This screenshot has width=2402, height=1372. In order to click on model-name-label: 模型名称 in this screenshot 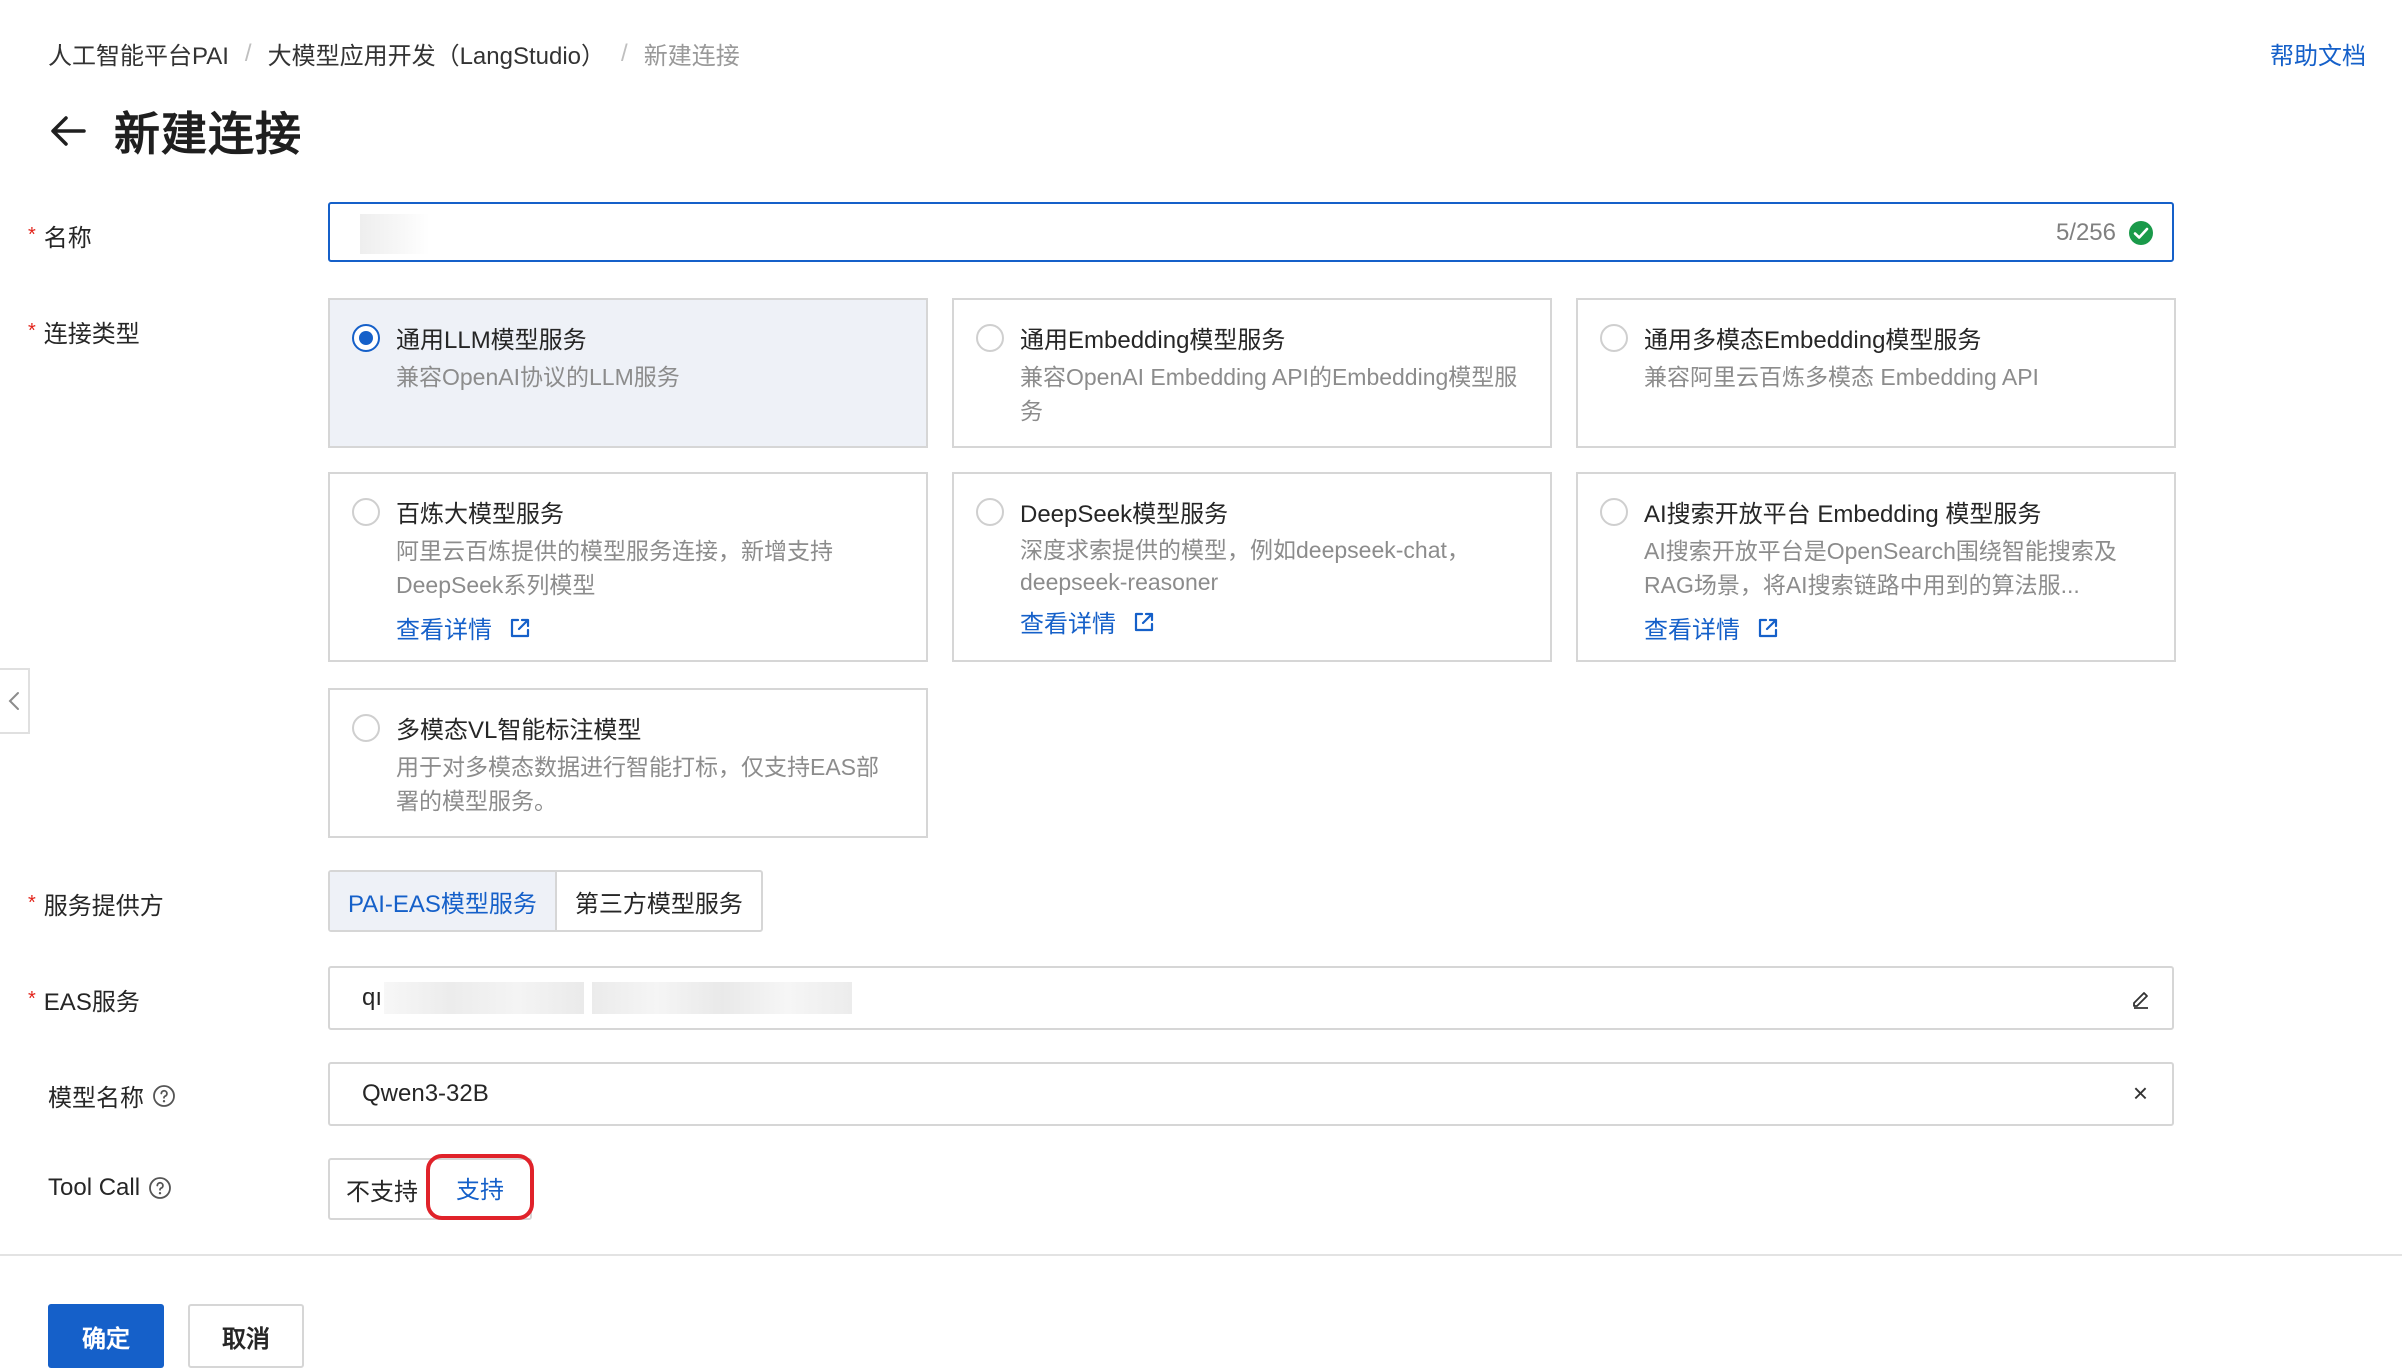, I will do `click(112, 1095)`.